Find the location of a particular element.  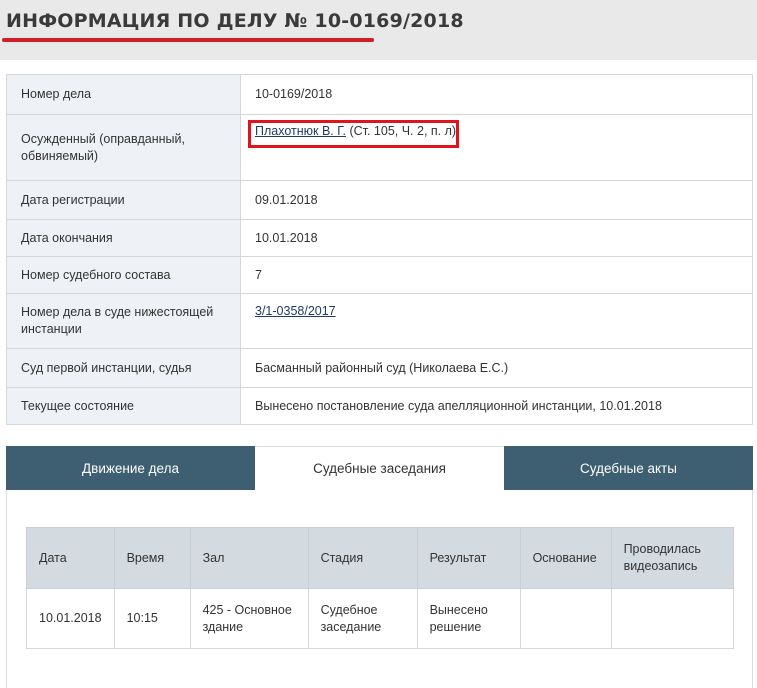

case-info-label: Дата регистрации is located at coordinates (123, 200).